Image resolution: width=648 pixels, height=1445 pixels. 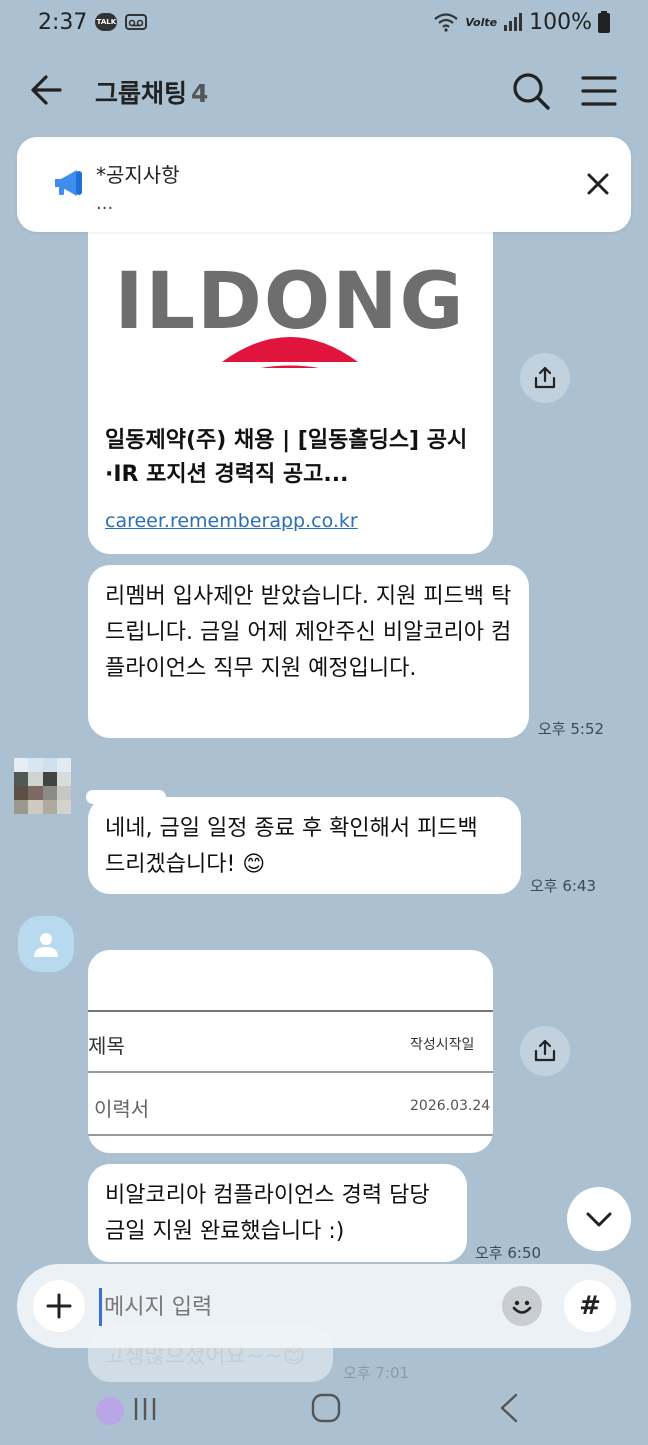 I want to click on menu-button, so click(x=599, y=91).